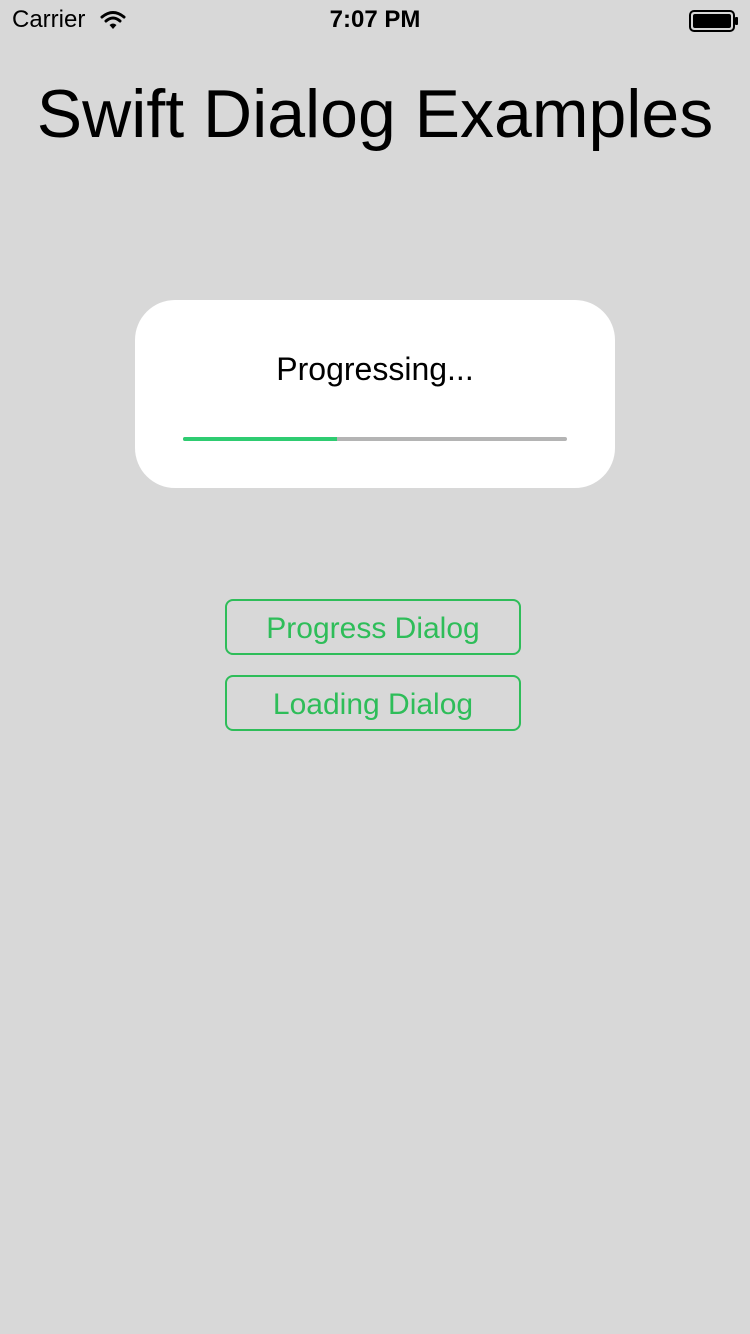  What do you see at coordinates (375, 439) in the screenshot?
I see `progress-bar` at bounding box center [375, 439].